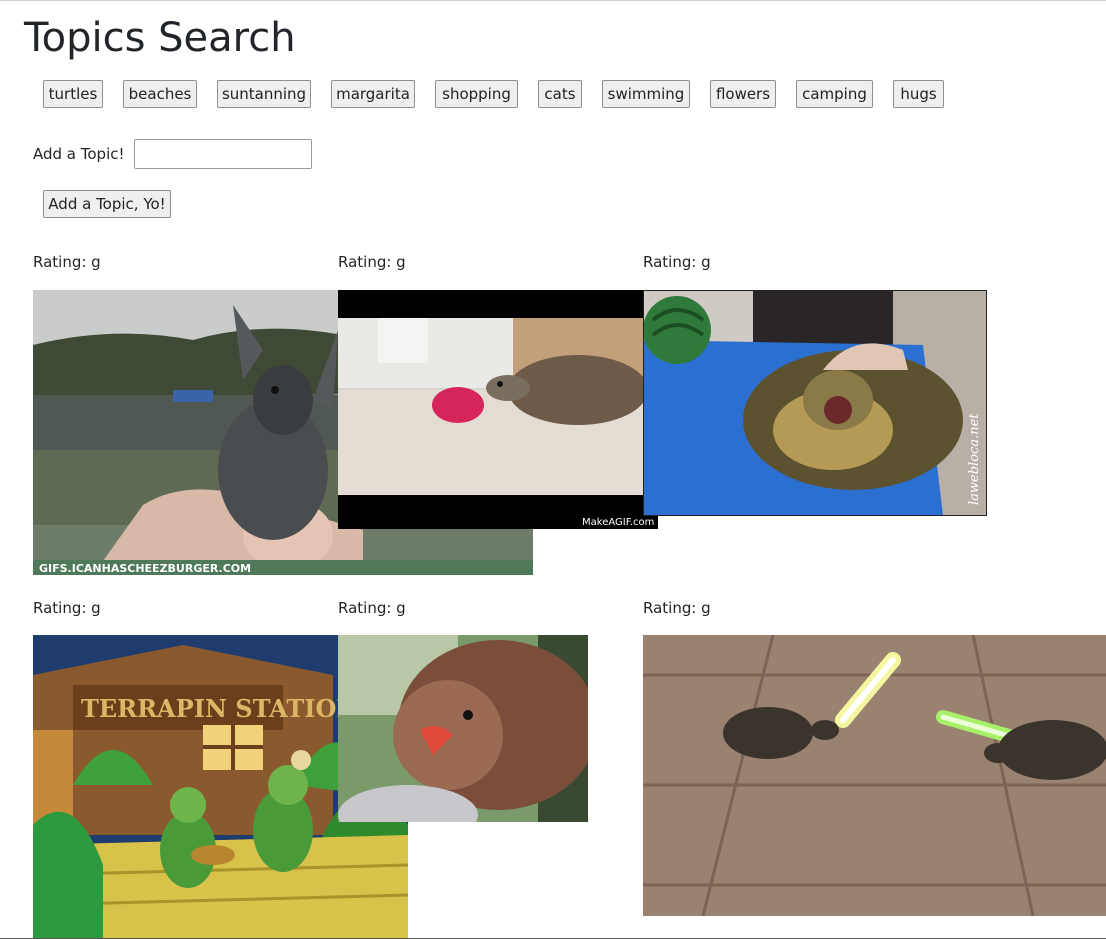 Image resolution: width=1106 pixels, height=939 pixels. What do you see at coordinates (160, 38) in the screenshot?
I see `page-title: Topics Search` at bounding box center [160, 38].